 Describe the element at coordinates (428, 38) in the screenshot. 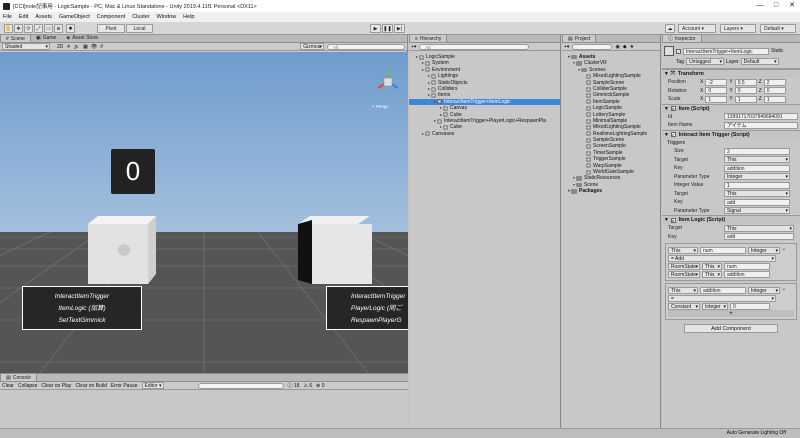

I see `tab-hierarchy: ≡ Hierarchy` at that location.